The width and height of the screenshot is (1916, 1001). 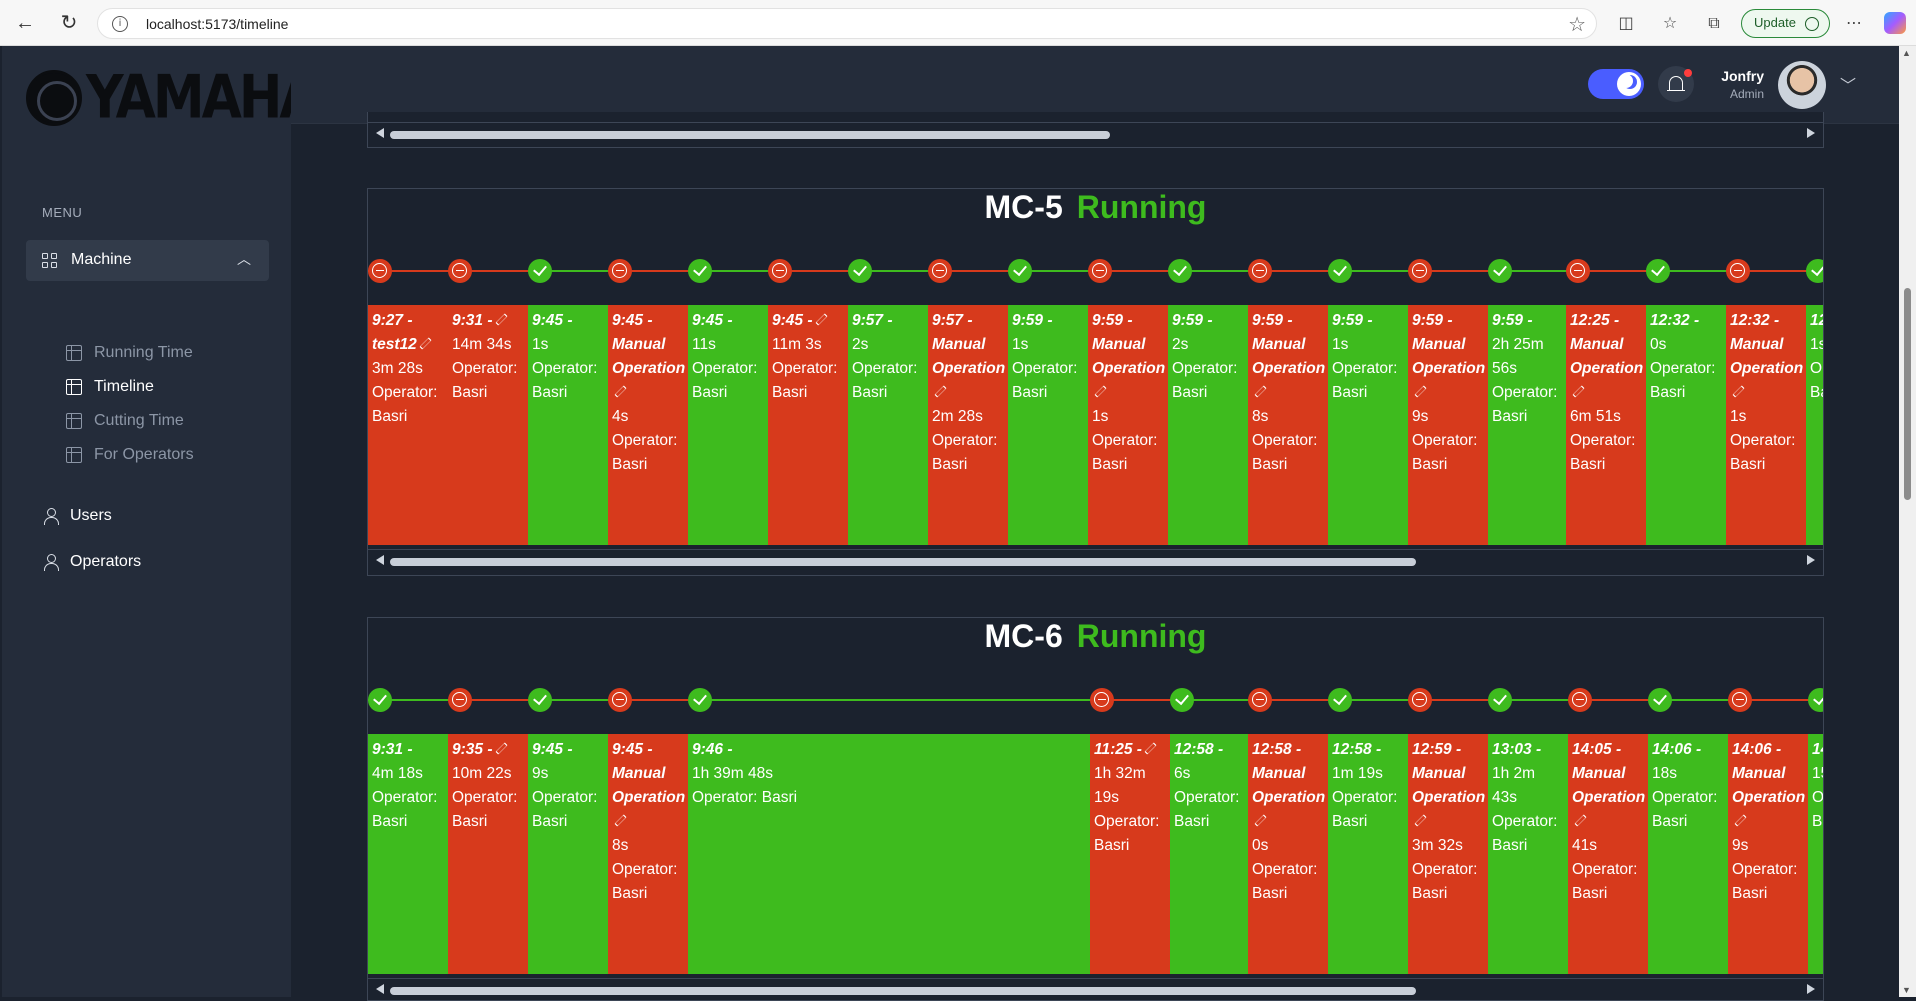 What do you see at coordinates (1128, 425) in the screenshot?
I see `timeline-segment: 9:59 - Manual Operation 1s Operator: Basri` at bounding box center [1128, 425].